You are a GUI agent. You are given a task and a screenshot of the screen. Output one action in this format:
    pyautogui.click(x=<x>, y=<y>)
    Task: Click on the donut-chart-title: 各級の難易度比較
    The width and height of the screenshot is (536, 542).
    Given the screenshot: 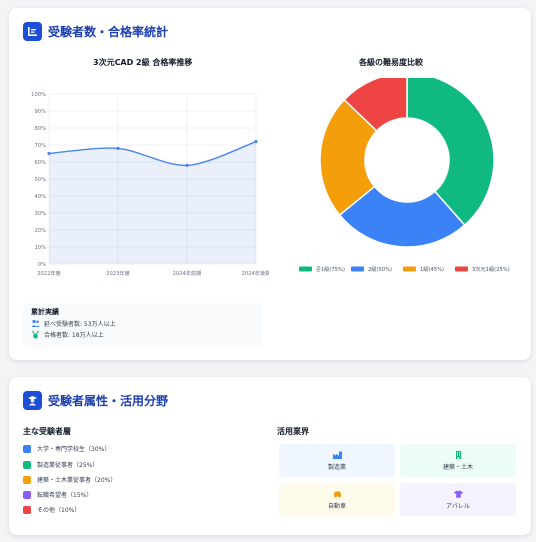 What is the action you would take?
    pyautogui.click(x=391, y=62)
    